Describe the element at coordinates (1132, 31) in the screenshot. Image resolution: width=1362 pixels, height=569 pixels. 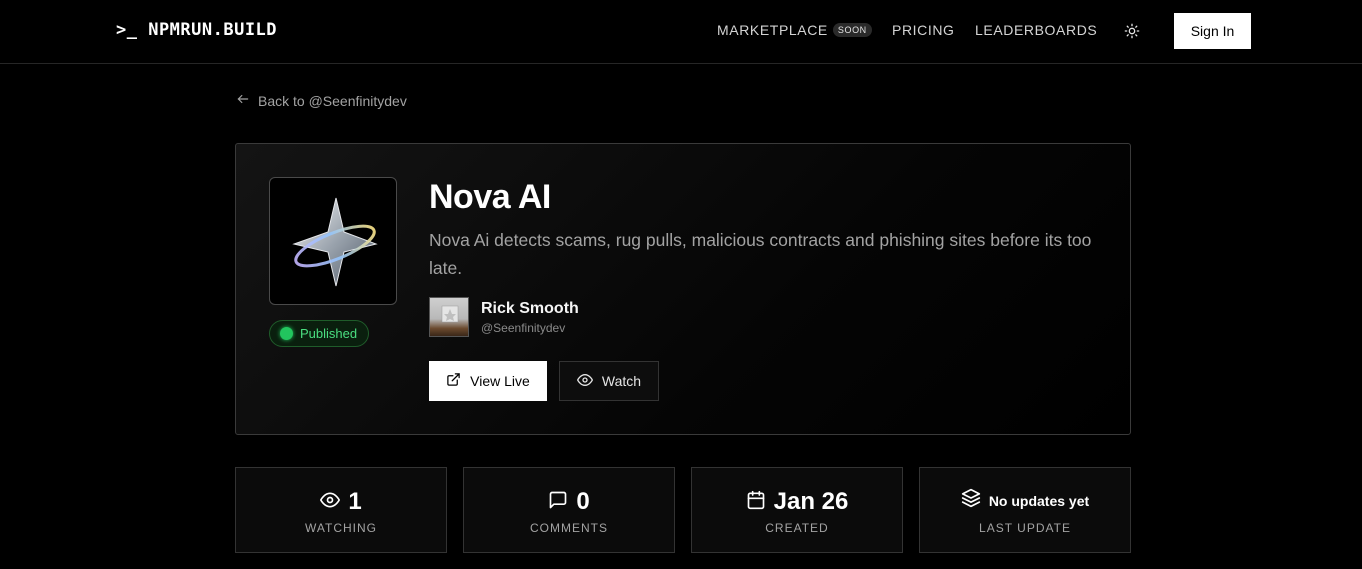
I see `sun-icon` at that location.